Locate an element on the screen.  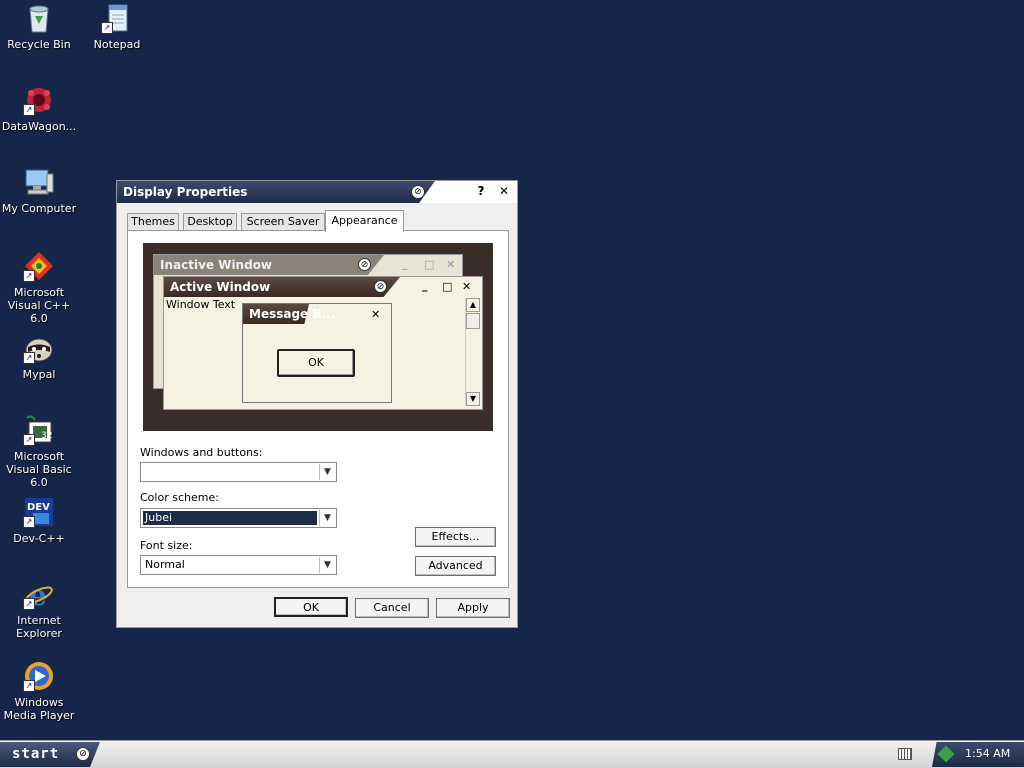
datawagon-icon: ↗ is located at coordinates (39, 100).